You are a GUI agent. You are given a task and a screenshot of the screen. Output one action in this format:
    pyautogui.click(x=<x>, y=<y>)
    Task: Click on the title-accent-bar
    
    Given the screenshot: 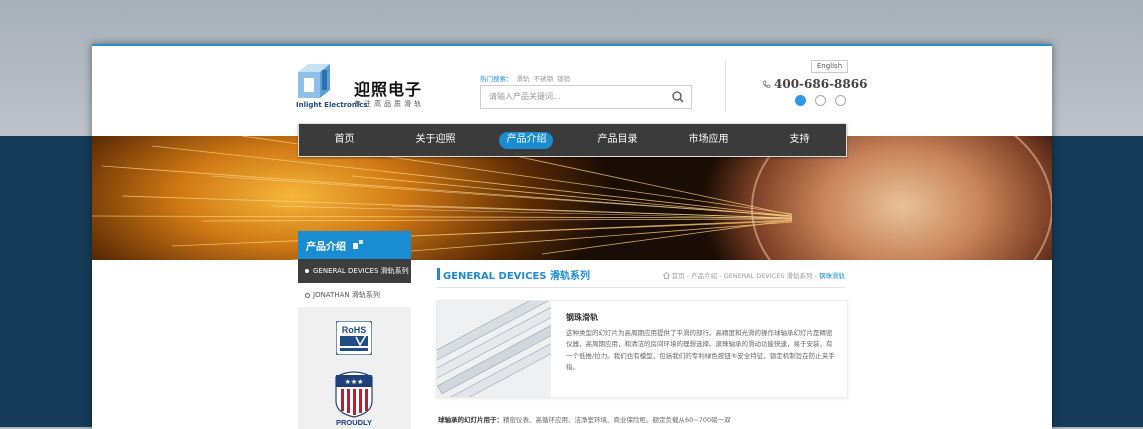 What is the action you would take?
    pyautogui.click(x=438, y=274)
    